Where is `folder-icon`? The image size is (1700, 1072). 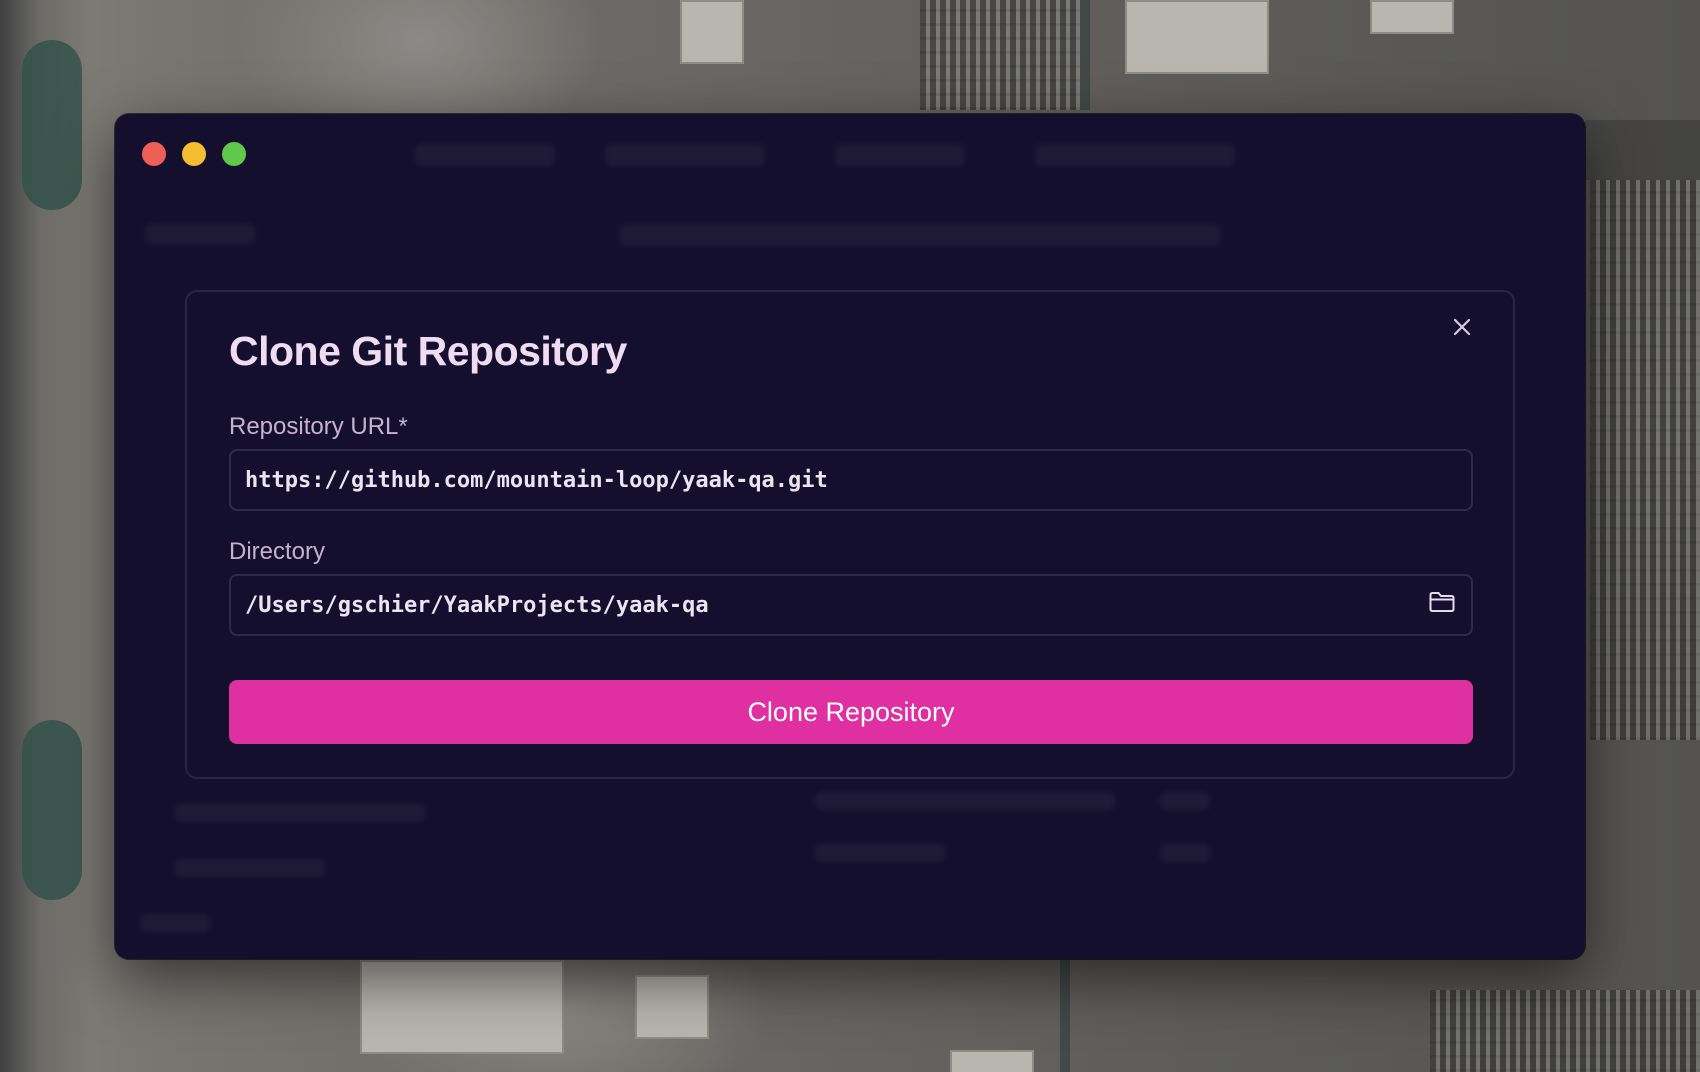 folder-icon is located at coordinates (1442, 605).